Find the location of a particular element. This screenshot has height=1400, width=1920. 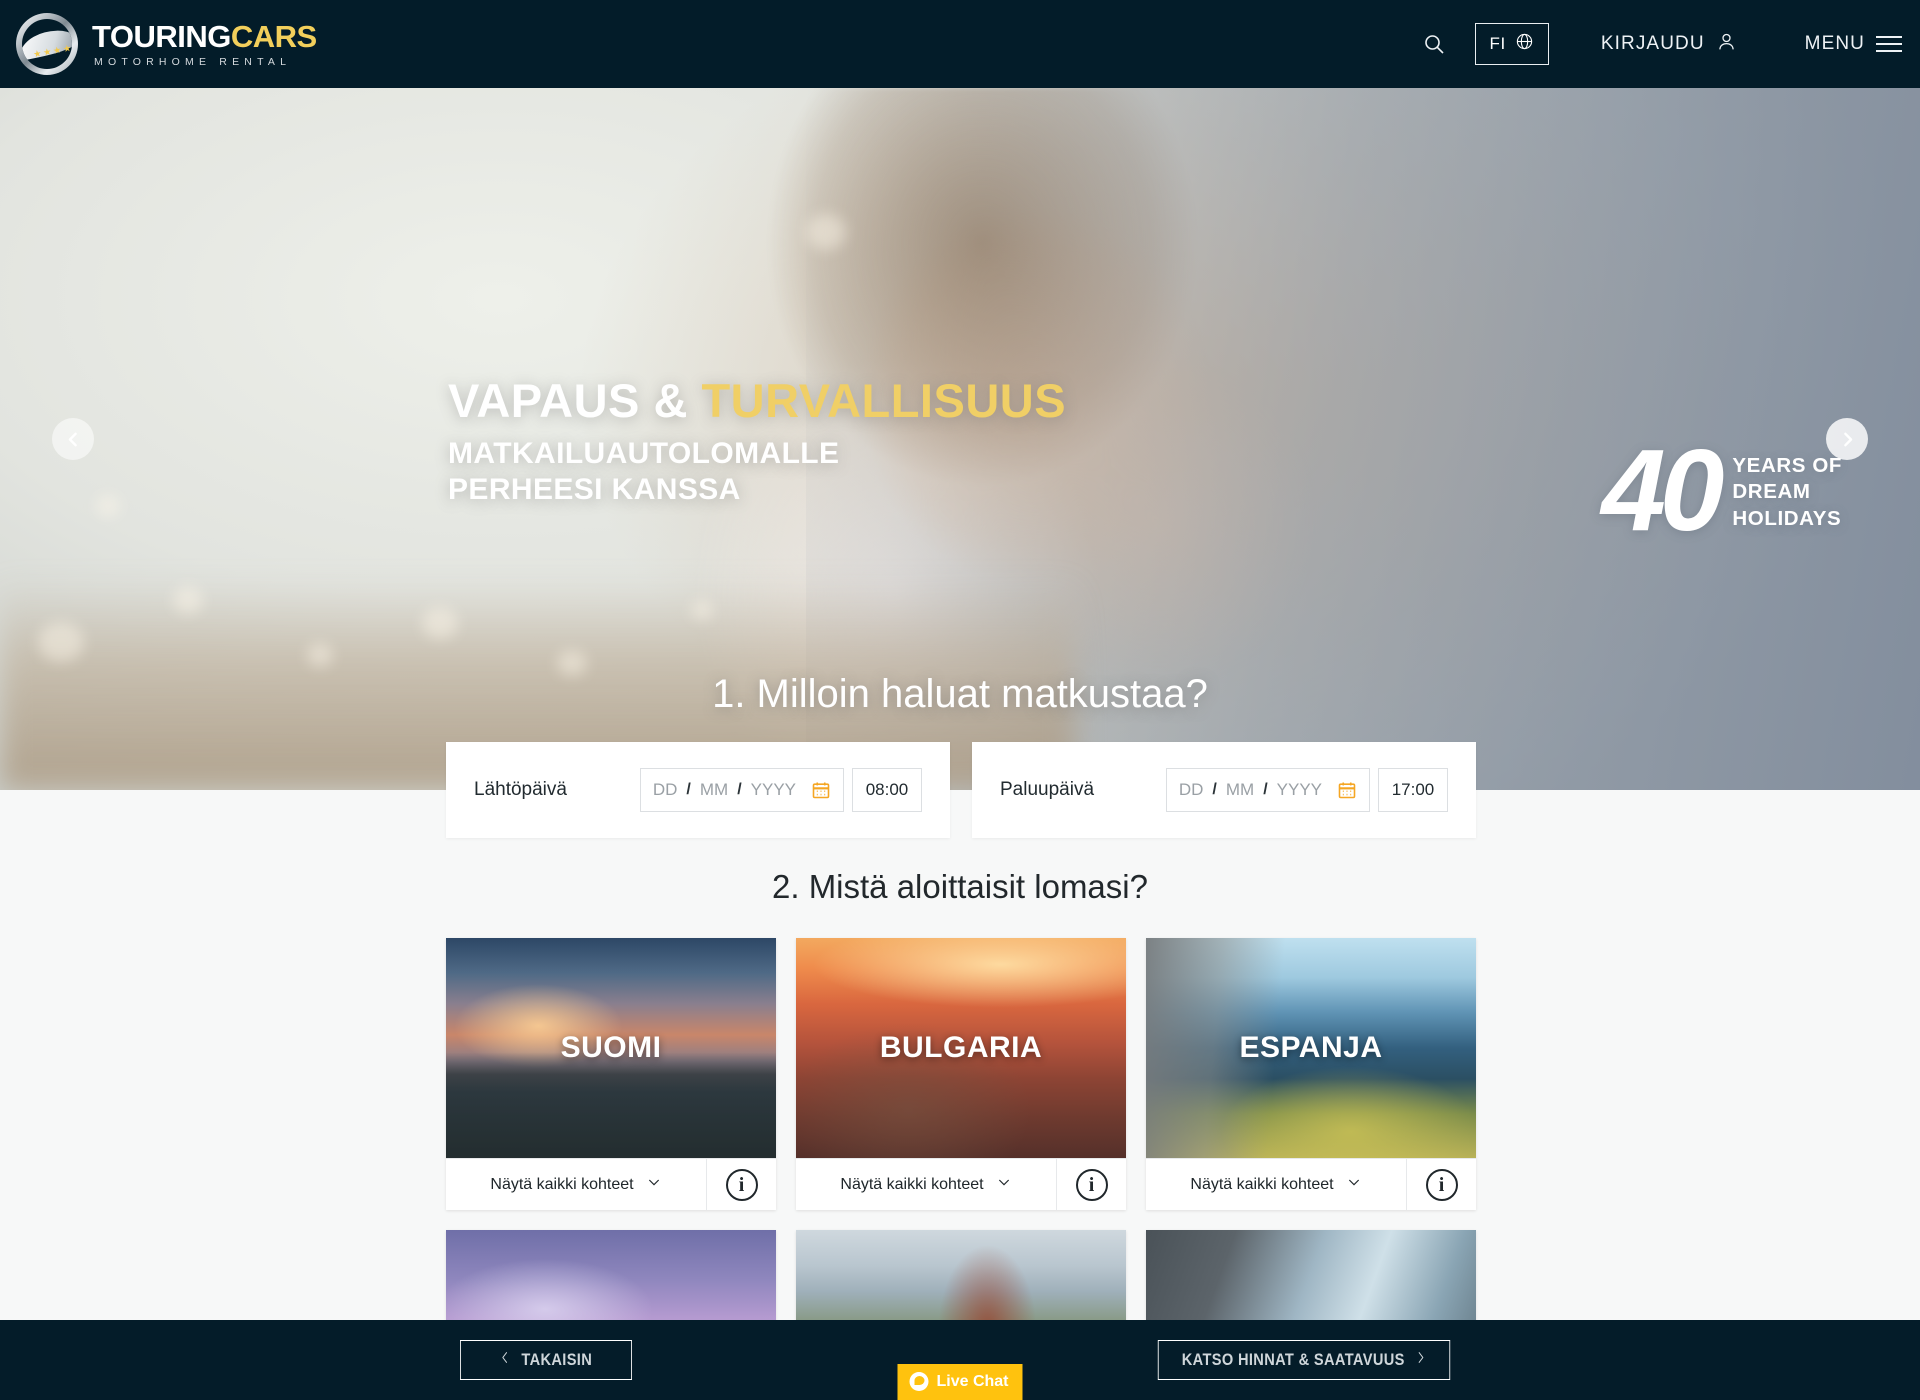

departure-date-input: DD / MM / YYYY is located at coordinates (741, 790).